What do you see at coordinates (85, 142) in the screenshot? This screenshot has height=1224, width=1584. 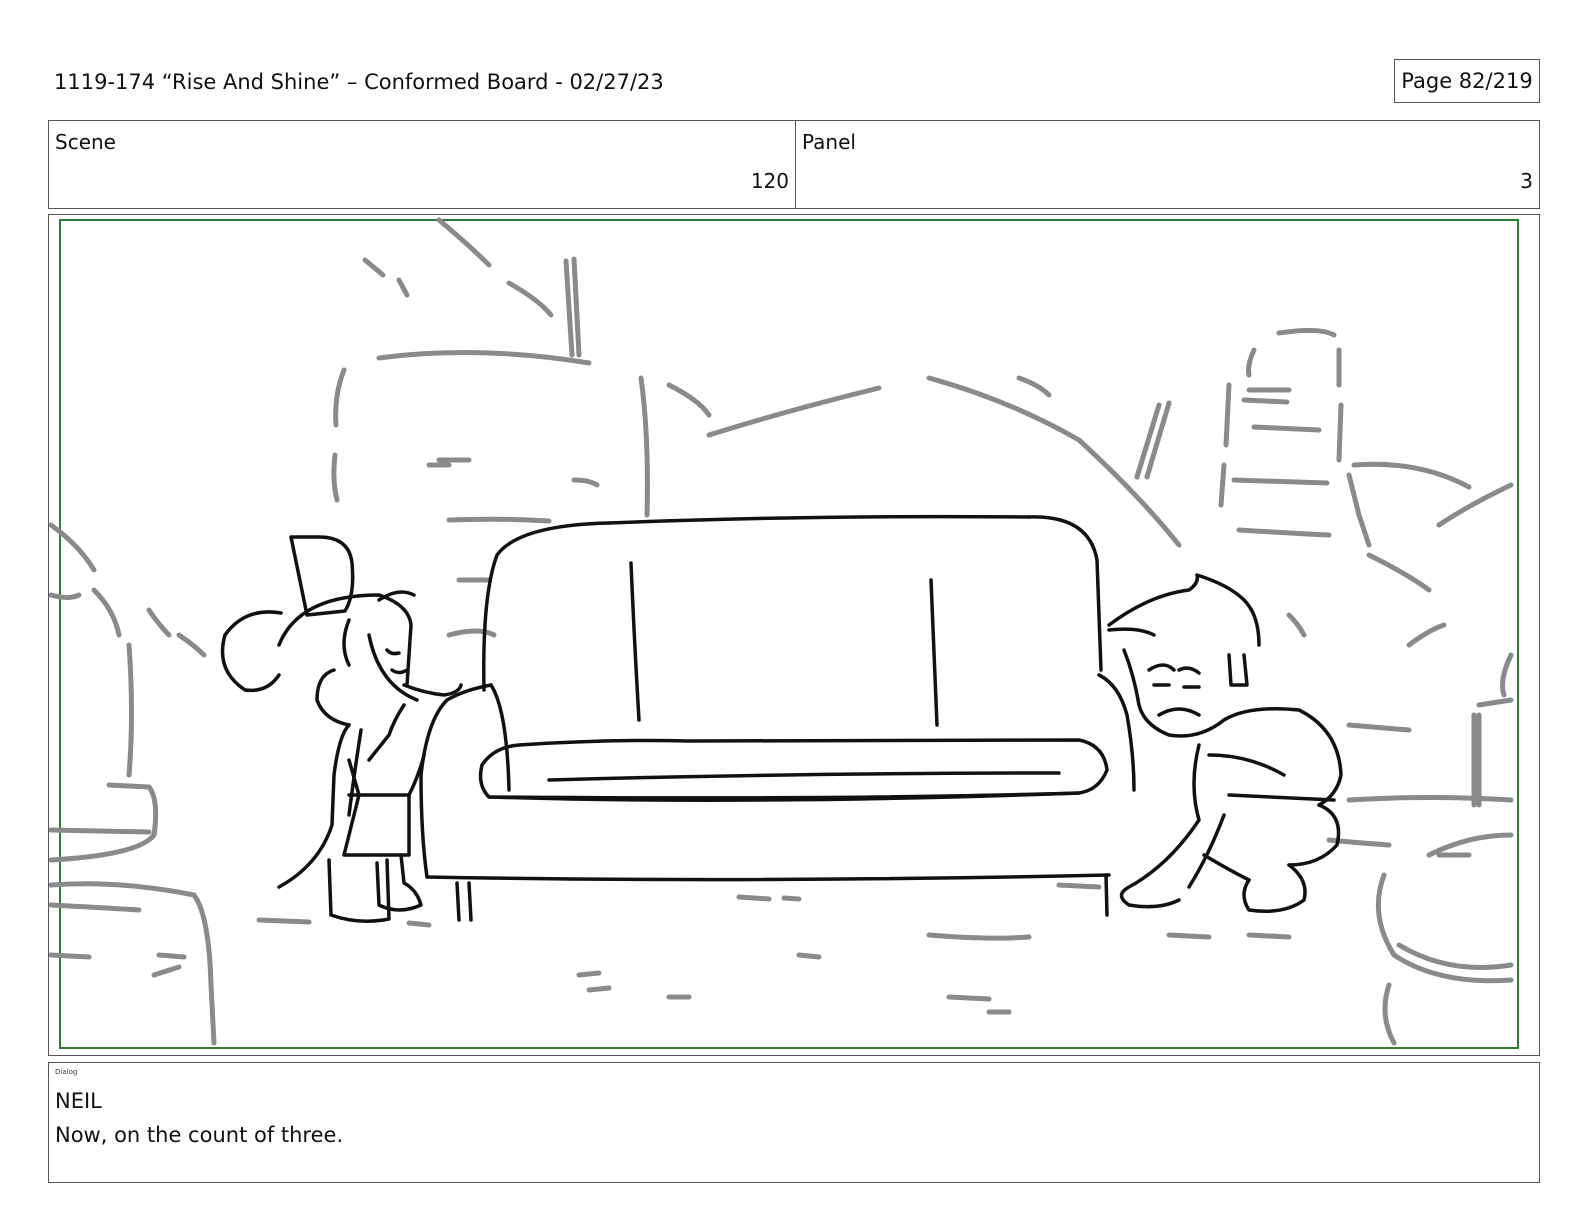 I see `scene-label: Scene` at bounding box center [85, 142].